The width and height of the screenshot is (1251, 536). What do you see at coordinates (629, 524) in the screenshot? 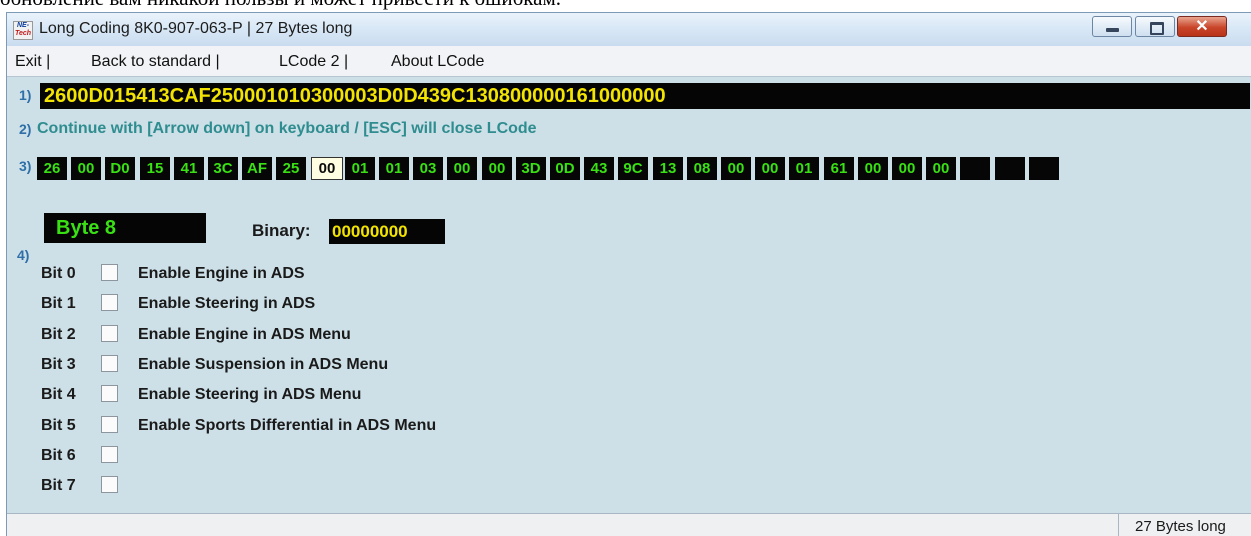
I see `status-bar: 27 Bytes long` at bounding box center [629, 524].